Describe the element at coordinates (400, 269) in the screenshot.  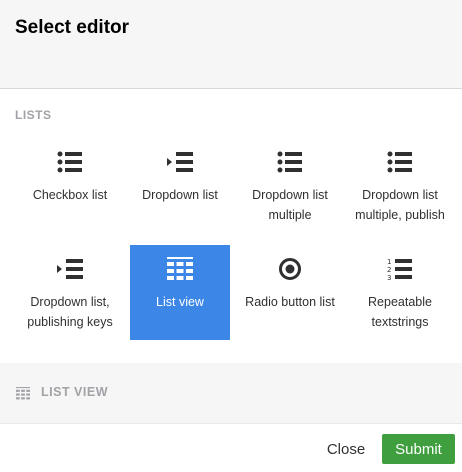
I see `numbered-list-icon: 1 2 3` at that location.